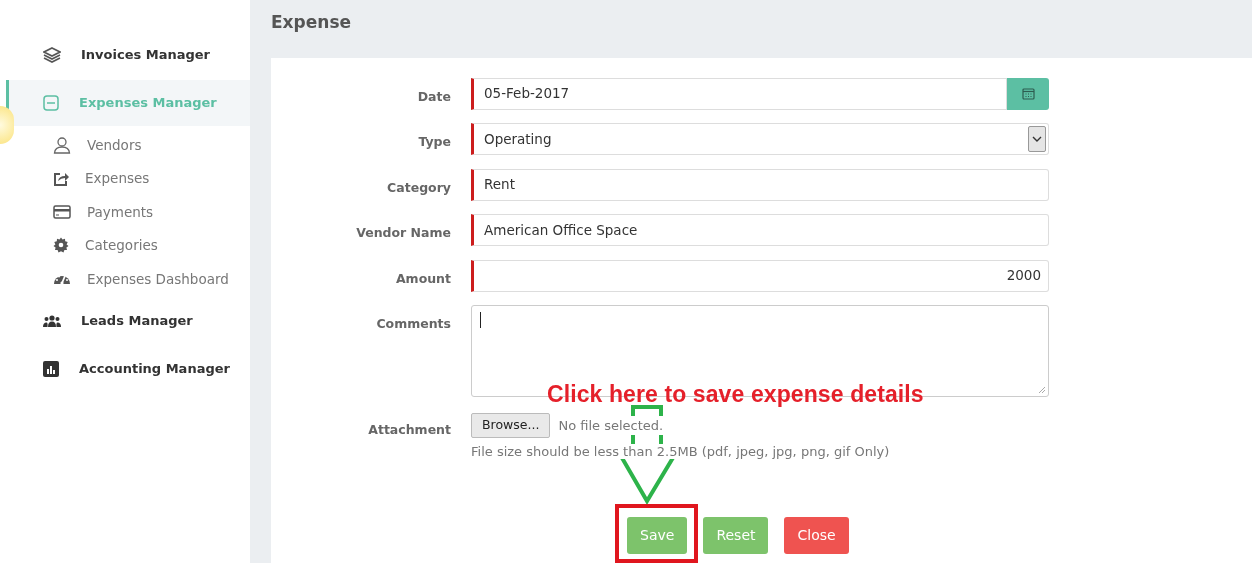 Image resolution: width=1252 pixels, height=563 pixels. Describe the element at coordinates (419, 187) in the screenshot. I see `field-label: Category` at that location.